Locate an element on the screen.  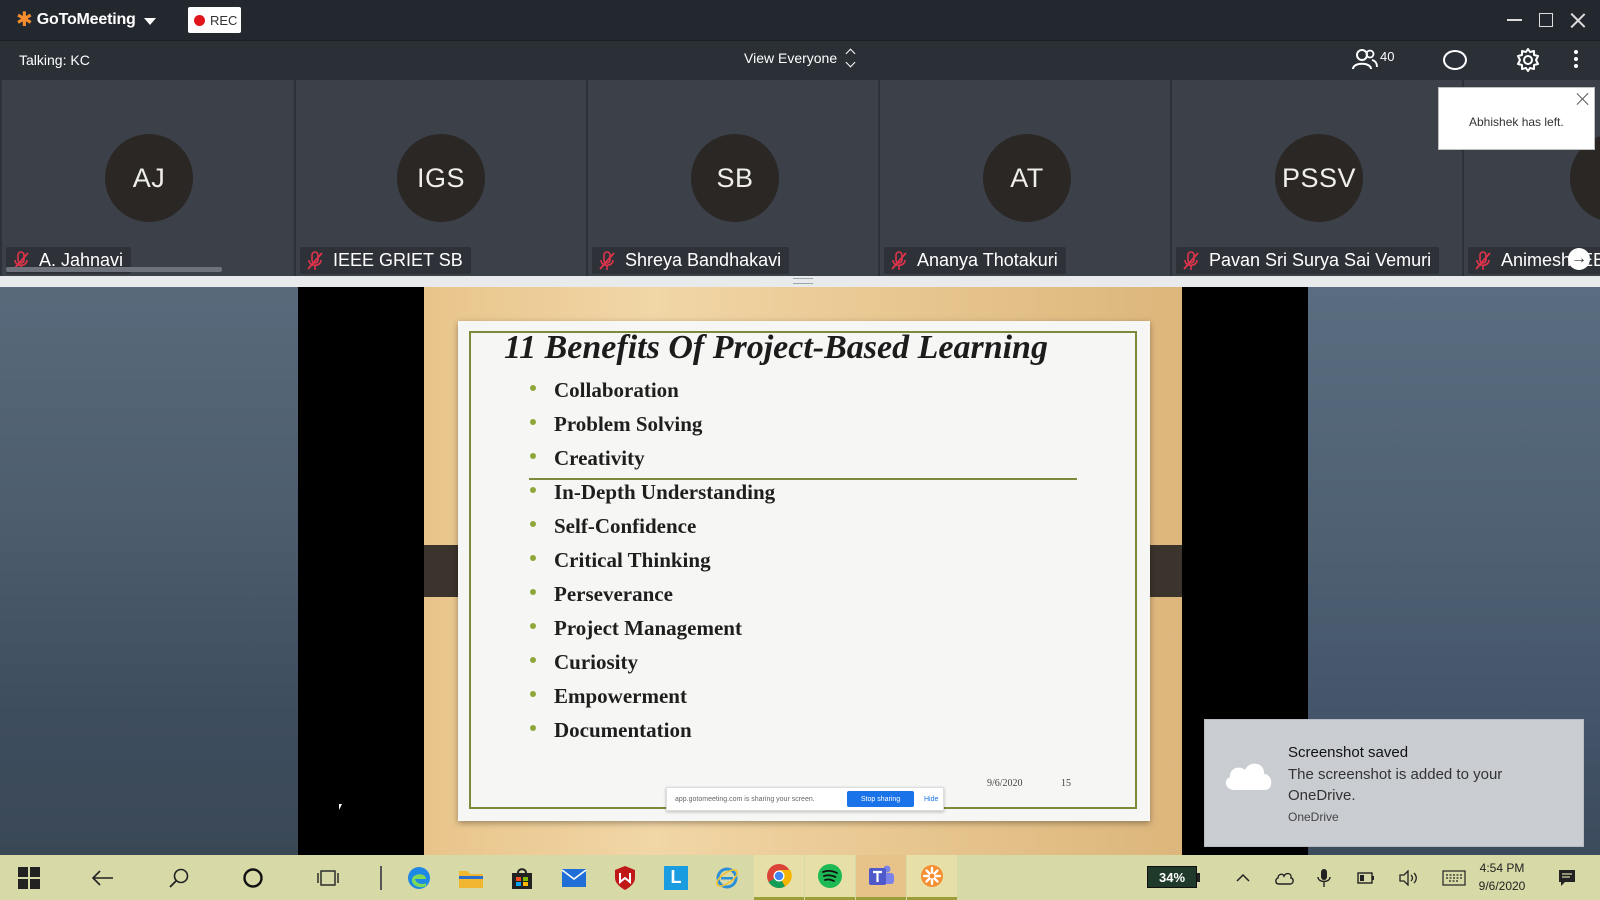
windows-logo-icon is located at coordinates (29, 877).